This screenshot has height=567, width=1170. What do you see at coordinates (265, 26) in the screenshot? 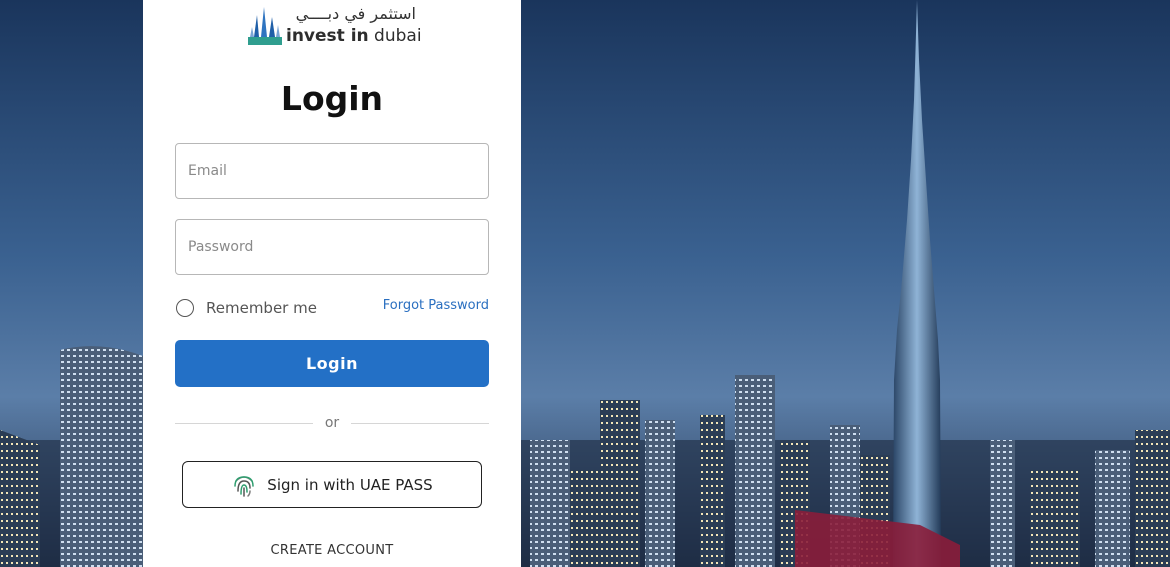
I see `dubai-skyline-logo-icon` at bounding box center [265, 26].